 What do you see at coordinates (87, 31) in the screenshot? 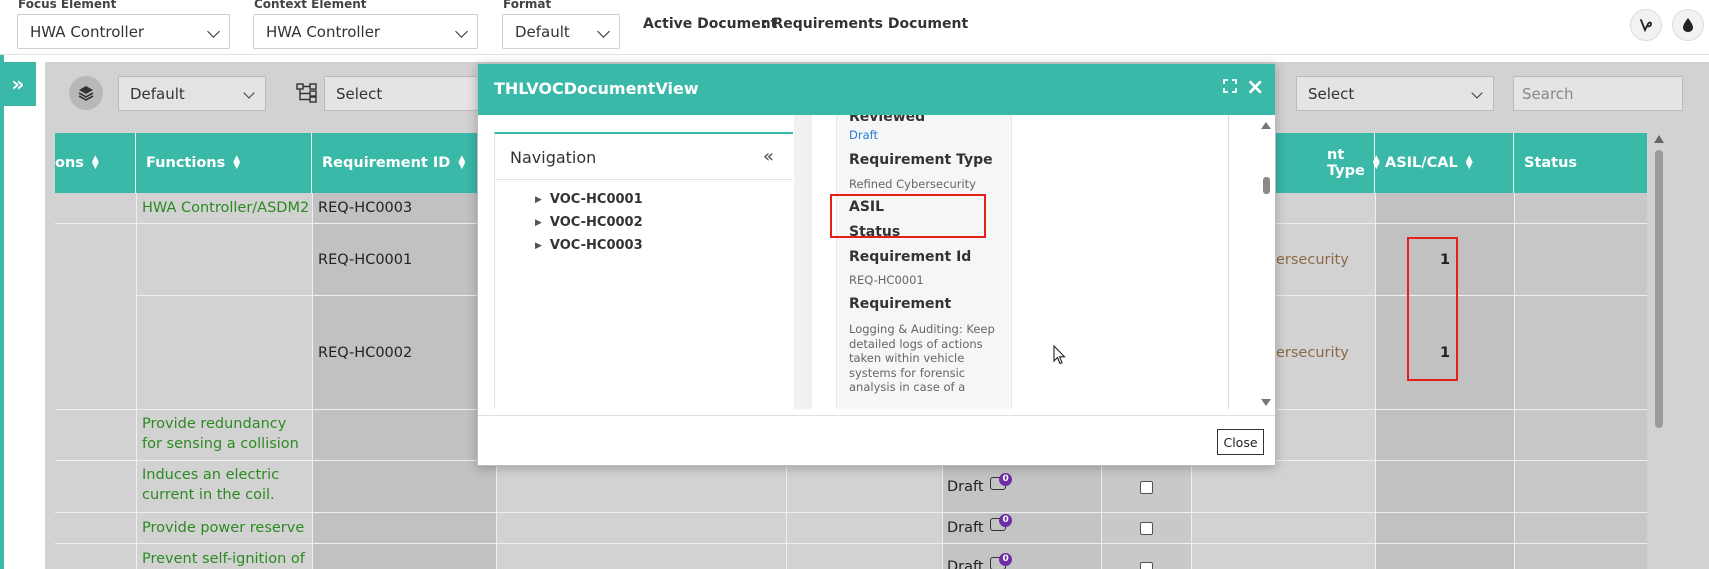
I see `focus-element-value: HWA Controller` at bounding box center [87, 31].